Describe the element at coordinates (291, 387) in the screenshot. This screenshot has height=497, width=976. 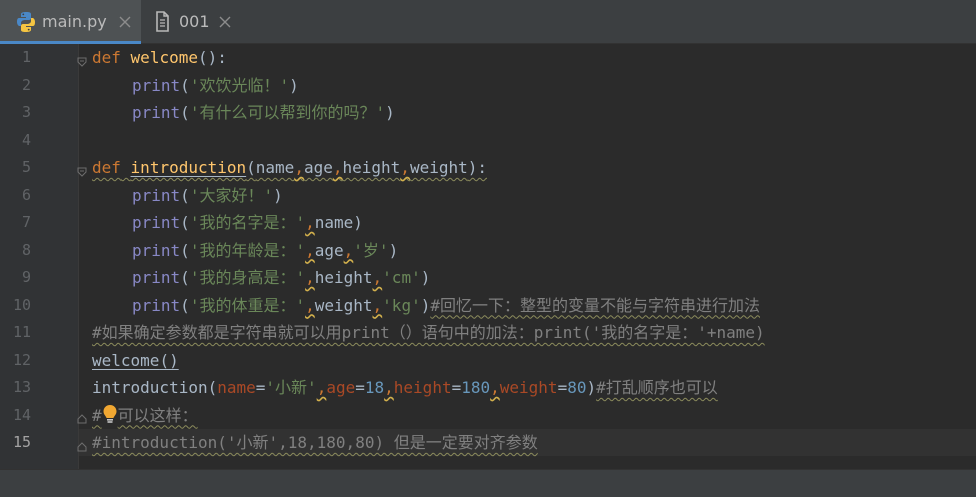
I see `string-literal: '小新'` at that location.